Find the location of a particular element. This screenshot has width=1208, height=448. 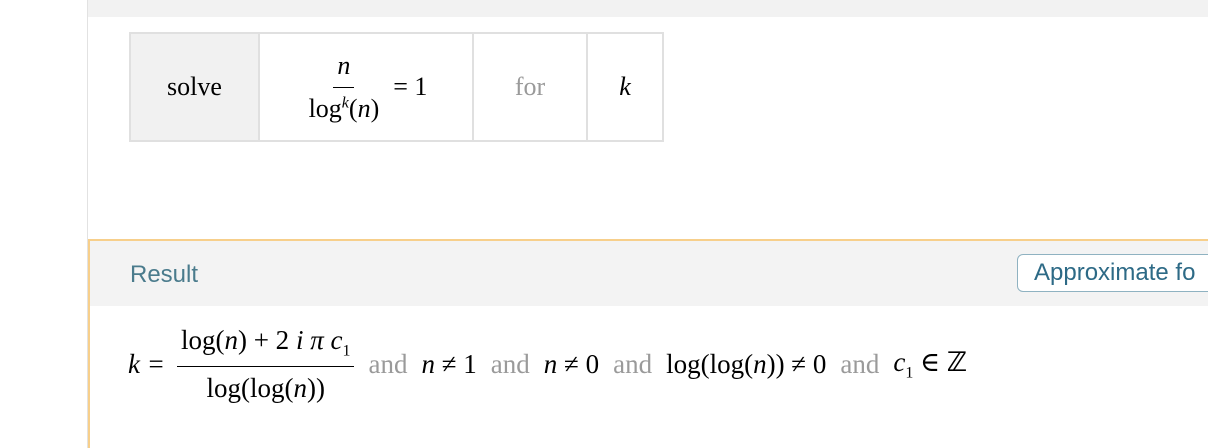

variable-label: k is located at coordinates (625, 86).